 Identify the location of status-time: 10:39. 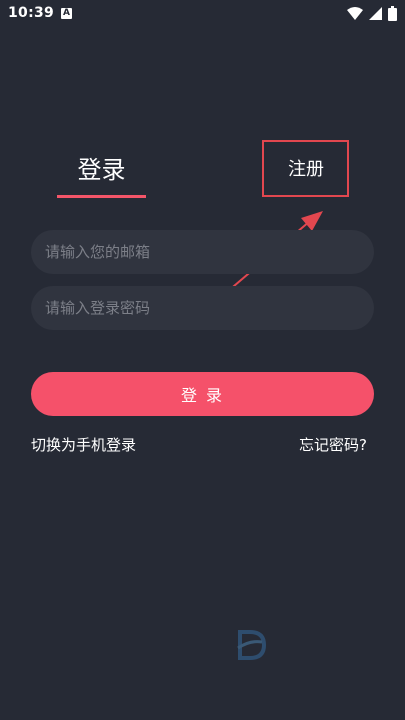
(31, 13).